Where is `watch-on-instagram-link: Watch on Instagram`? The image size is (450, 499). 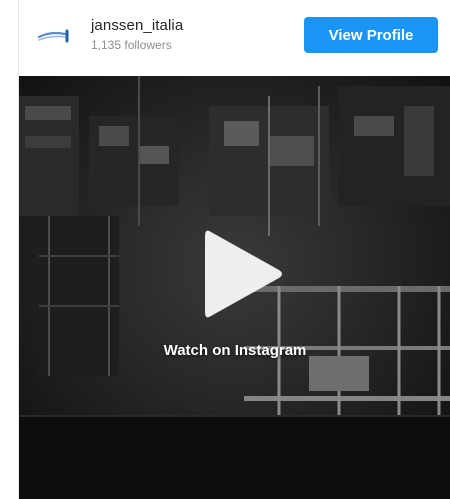
watch-on-instagram-link: Watch on Instagram is located at coordinates (234, 350).